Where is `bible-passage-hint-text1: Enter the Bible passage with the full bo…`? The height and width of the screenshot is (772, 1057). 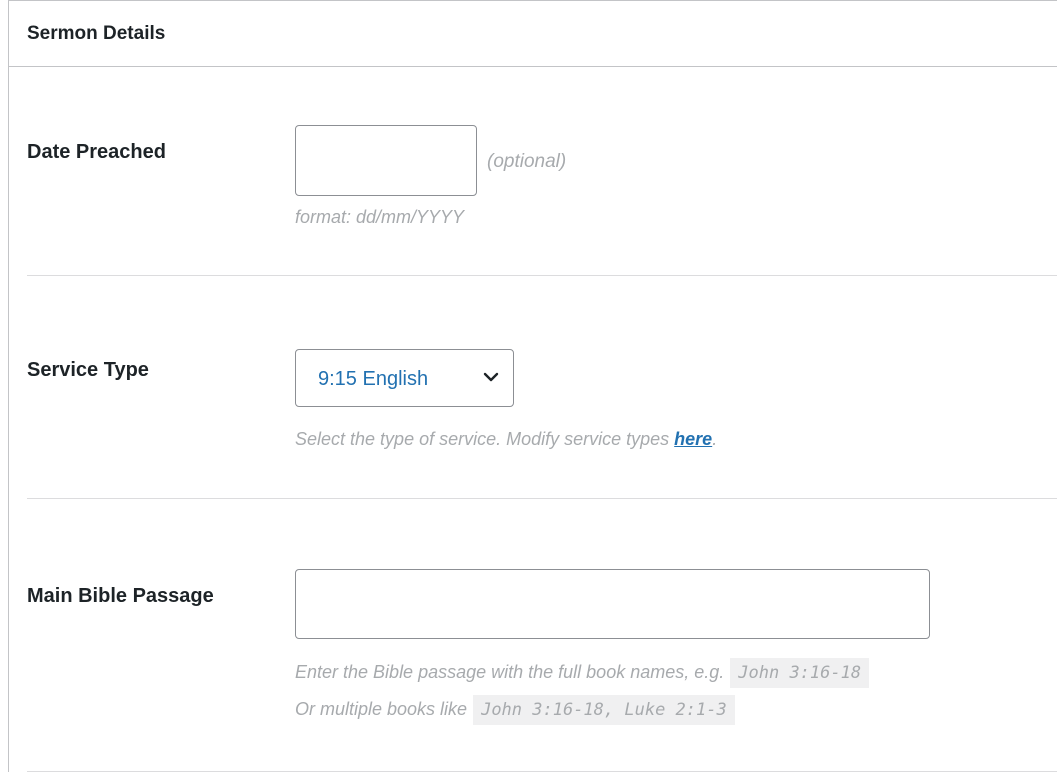
bible-passage-hint-text1: Enter the Bible passage with the full bo… is located at coordinates (510, 671).